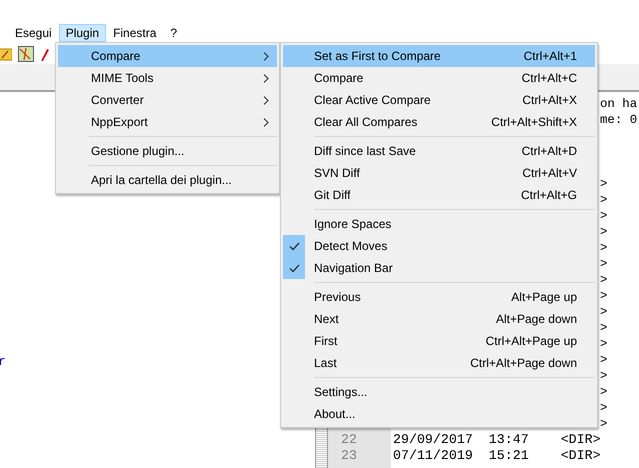 Image resolution: width=639 pixels, height=468 pixels. I want to click on time-text: 13:47, so click(508, 439).